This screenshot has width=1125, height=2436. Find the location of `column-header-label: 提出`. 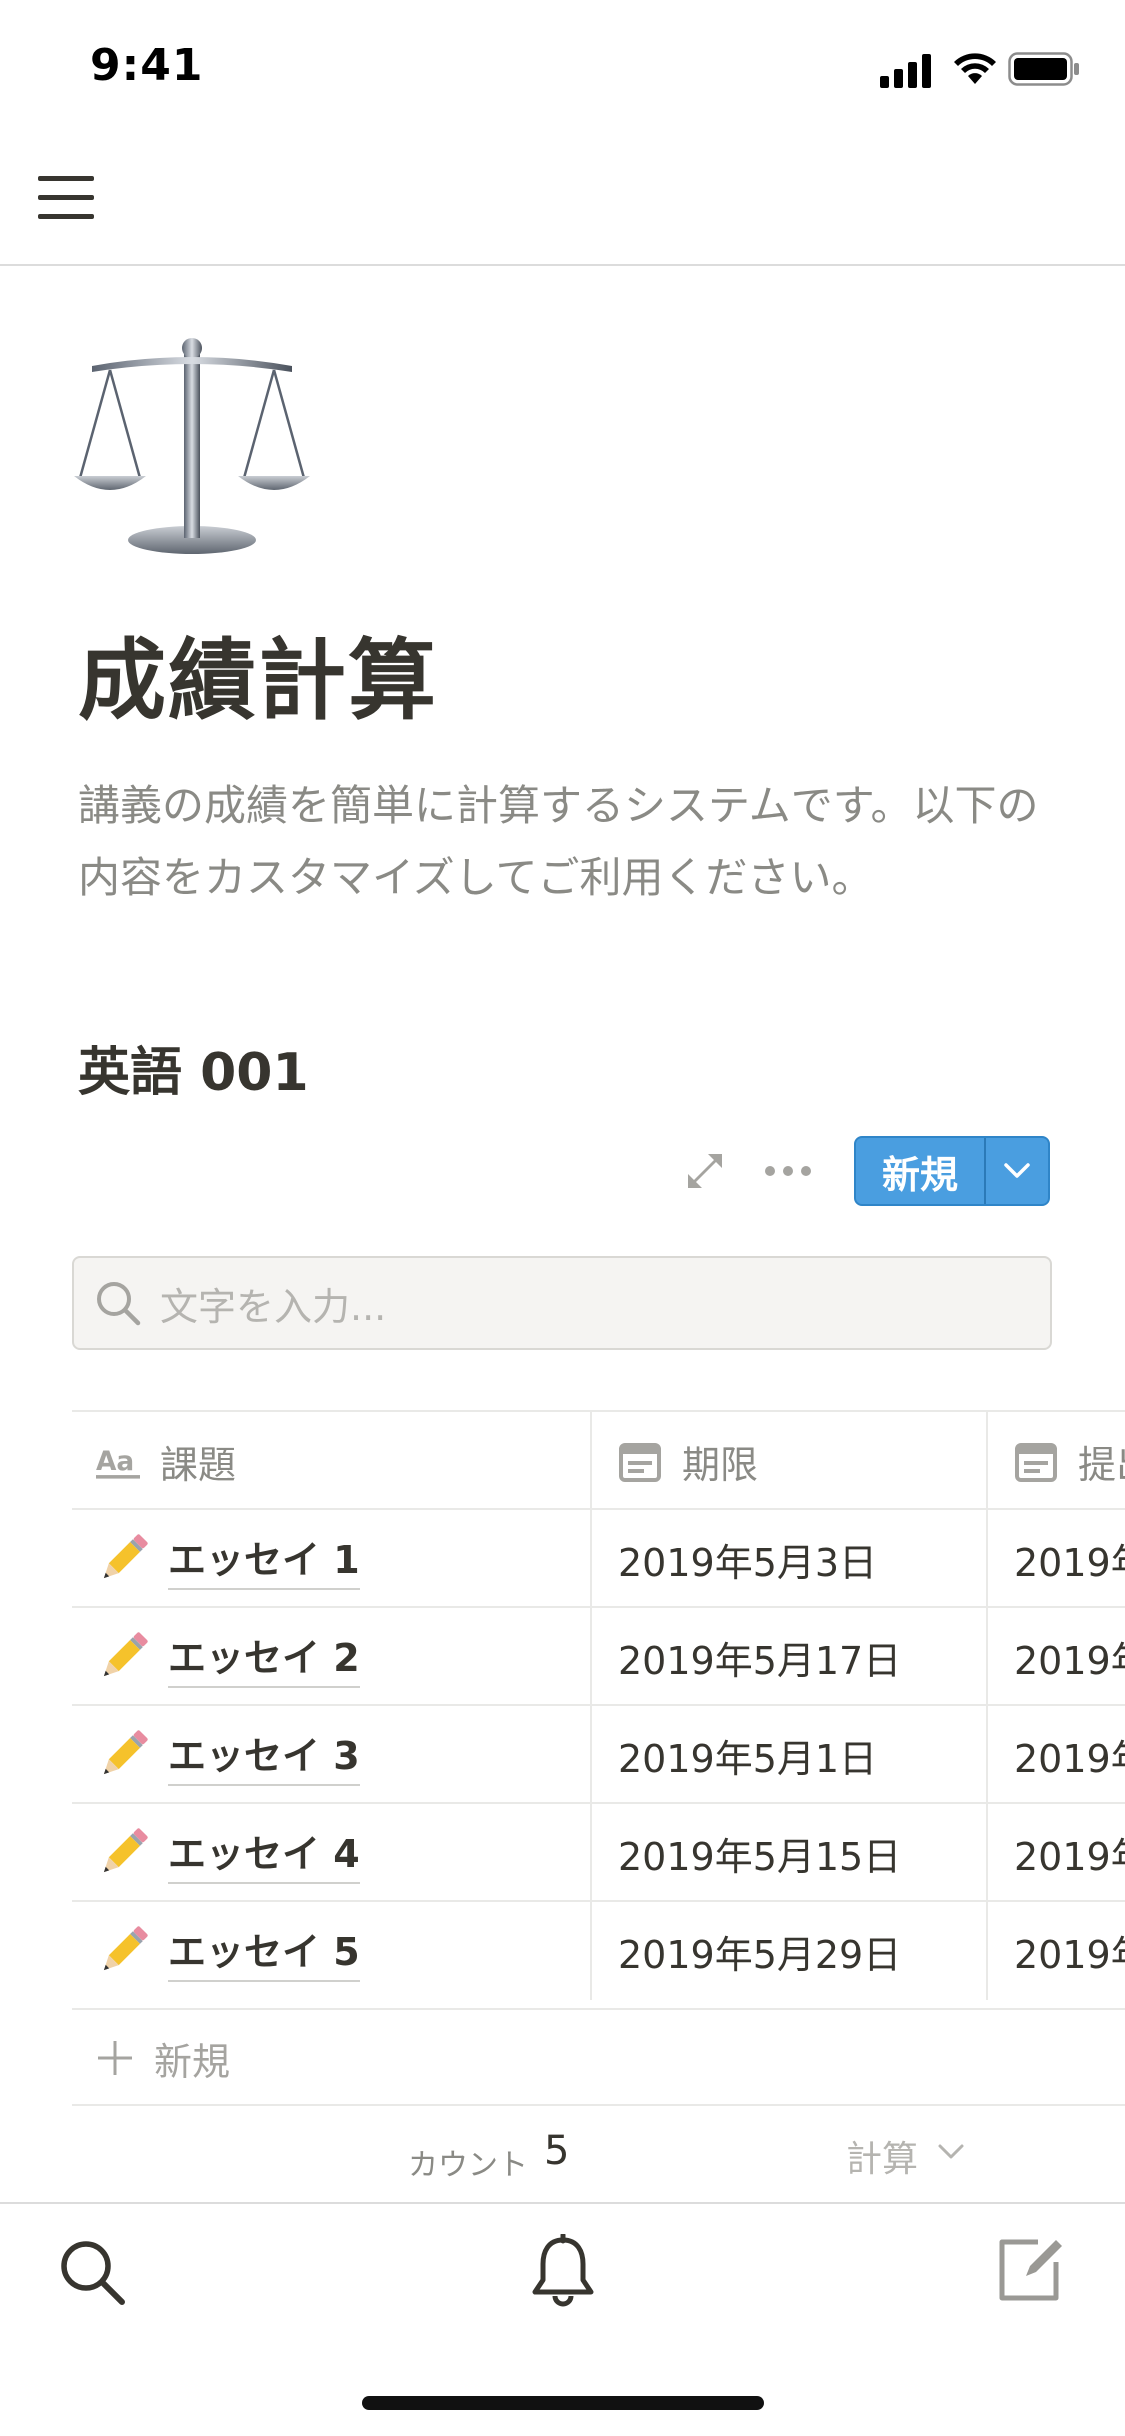

column-header-label: 提出 is located at coordinates (1101, 1464).